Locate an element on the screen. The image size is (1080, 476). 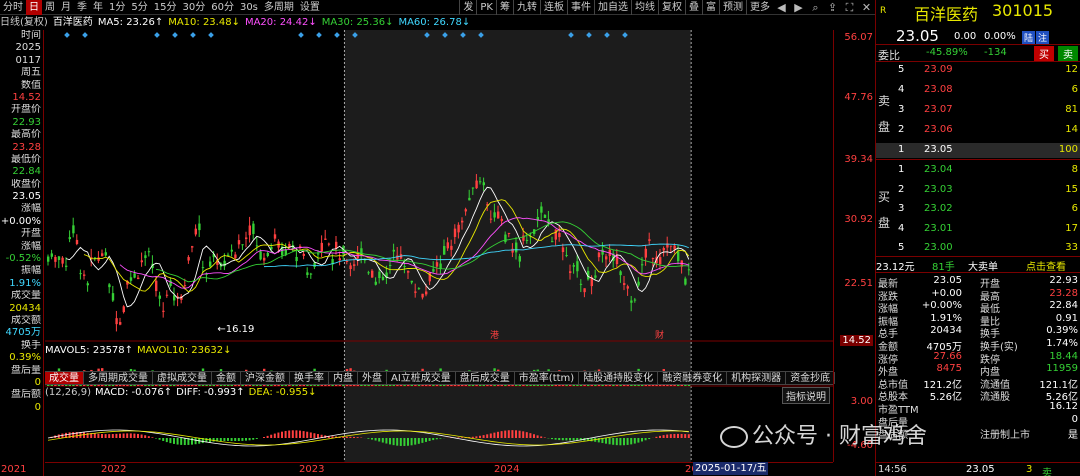
tool-button-11: 预测 is located at coordinates (732, 7).